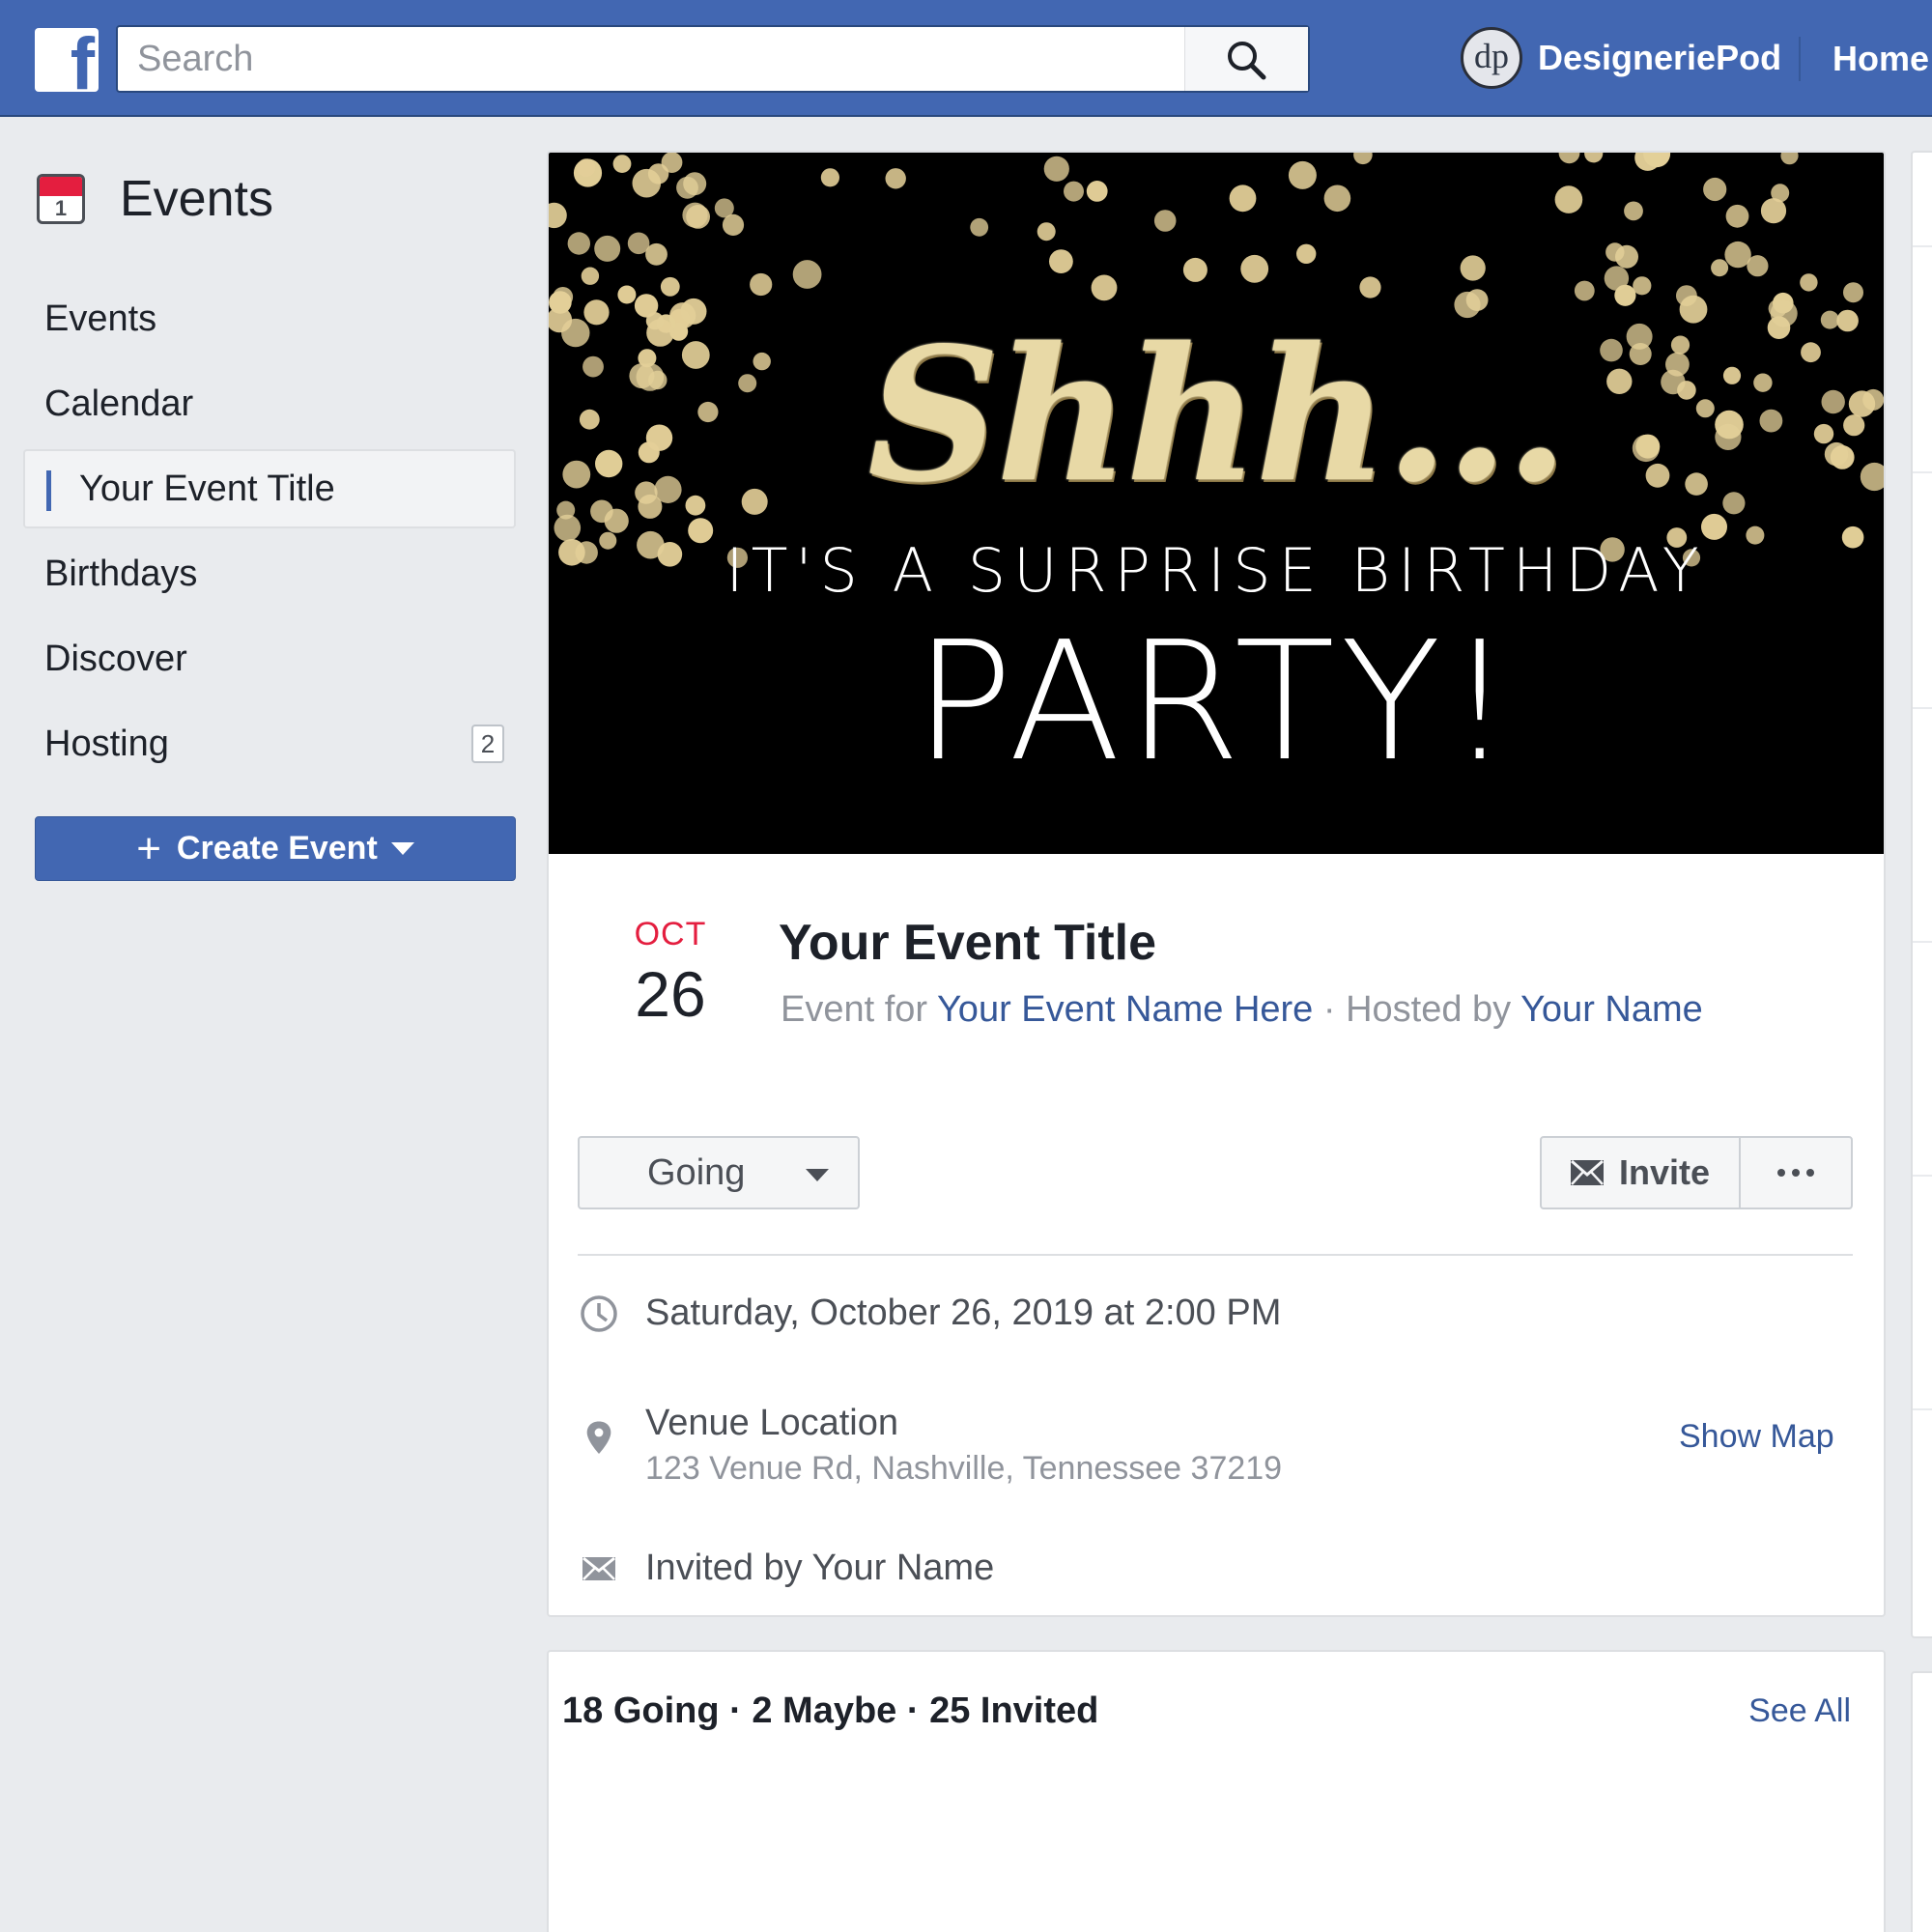  What do you see at coordinates (696, 1172) in the screenshot?
I see `going-label: Going` at bounding box center [696, 1172].